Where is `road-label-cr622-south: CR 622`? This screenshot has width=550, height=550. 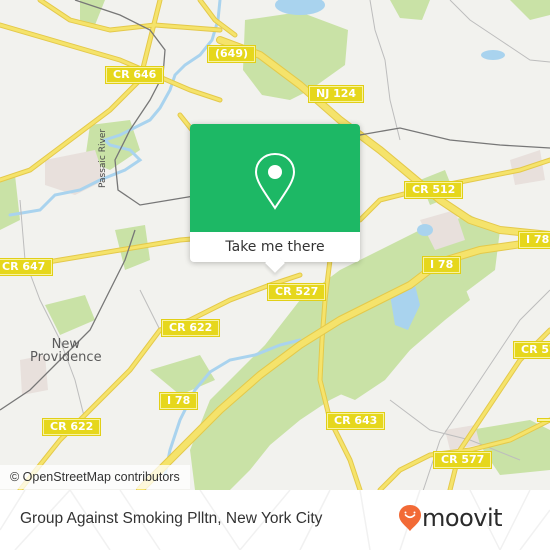
road-label-cr622-south: CR 622 is located at coordinates (71, 427).